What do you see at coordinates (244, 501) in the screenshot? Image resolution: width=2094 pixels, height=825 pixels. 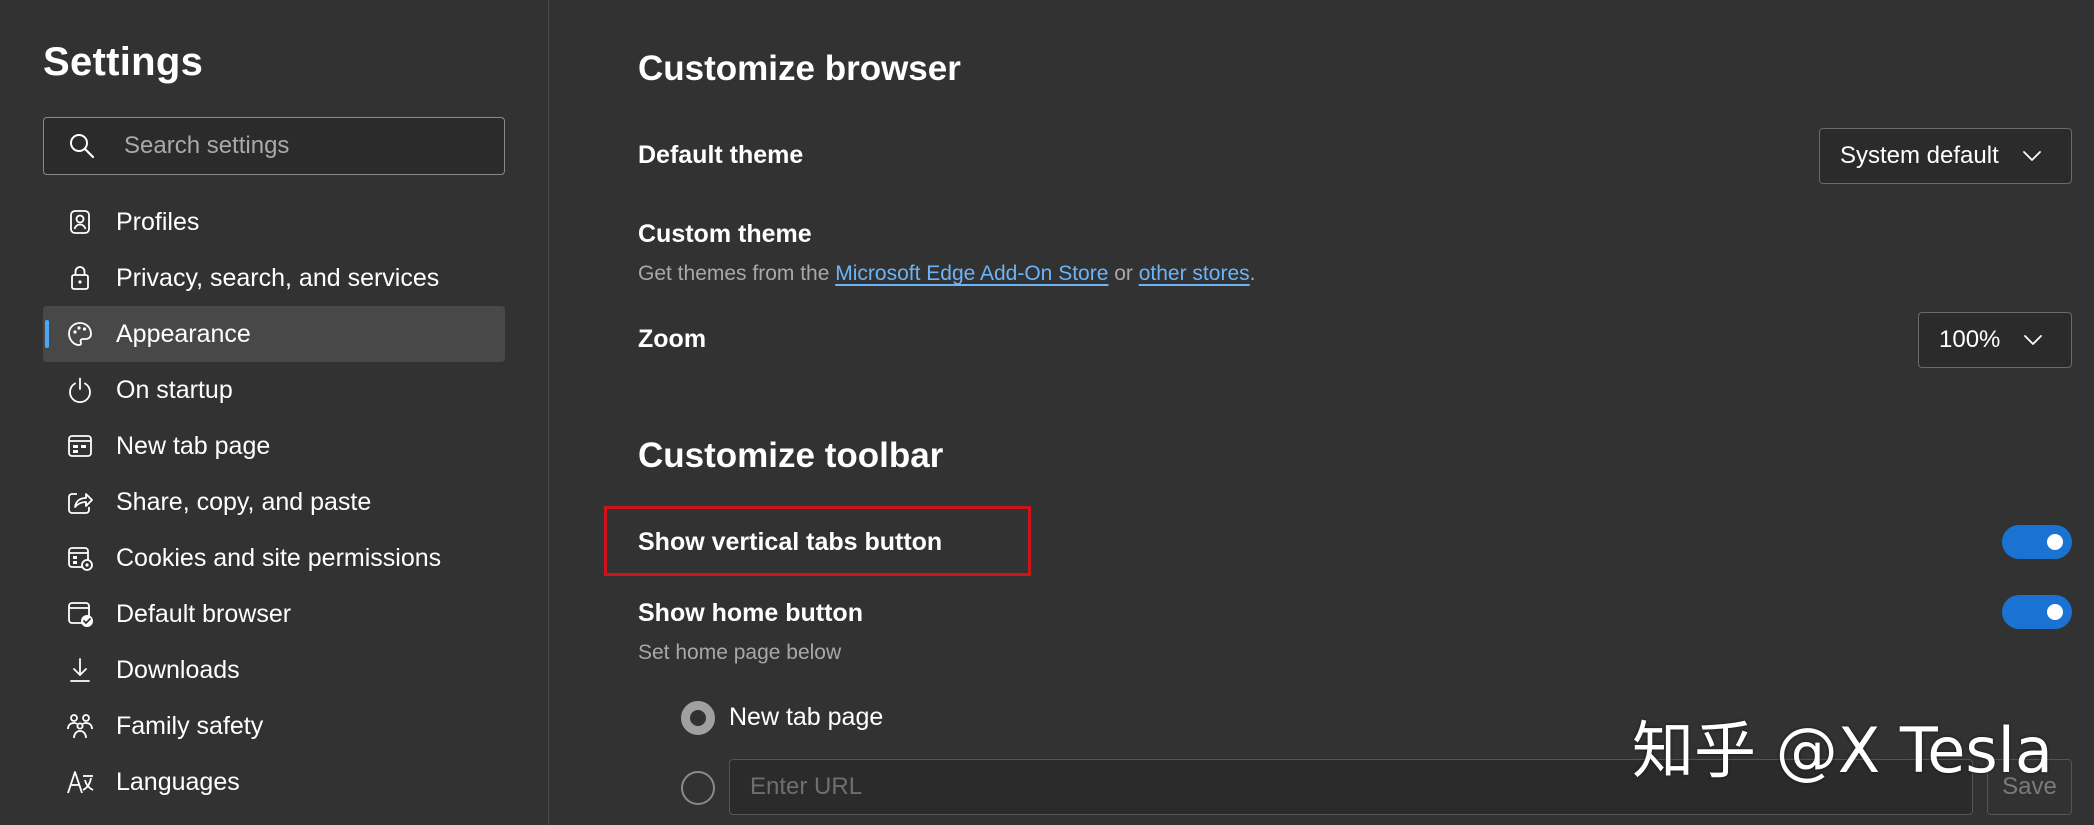 I see `sidebar-item-label: Share, copy, and paste` at bounding box center [244, 501].